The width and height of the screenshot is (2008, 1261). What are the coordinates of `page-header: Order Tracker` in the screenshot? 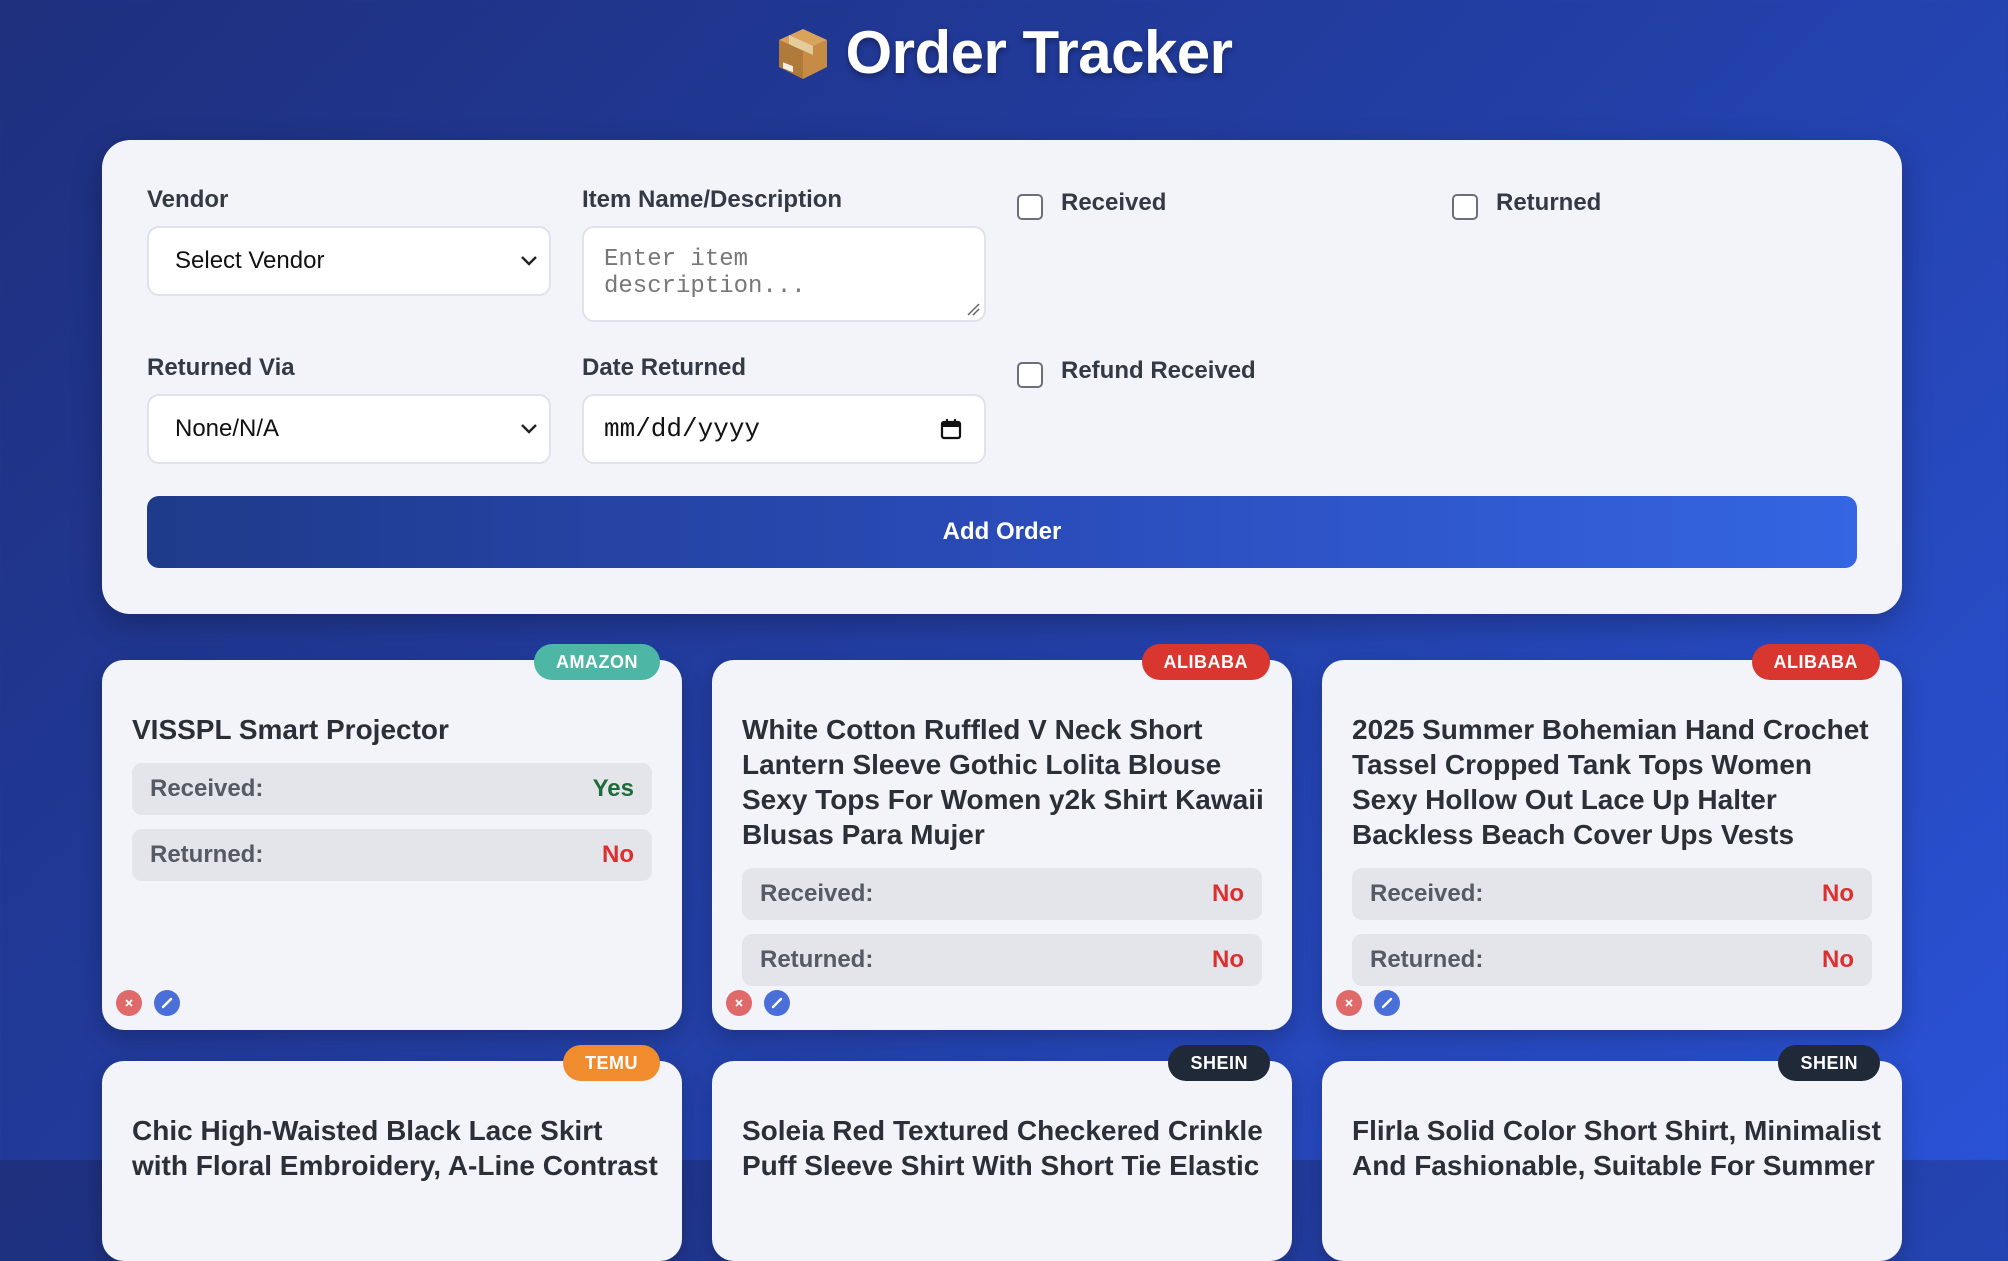 It's located at (1004, 52).